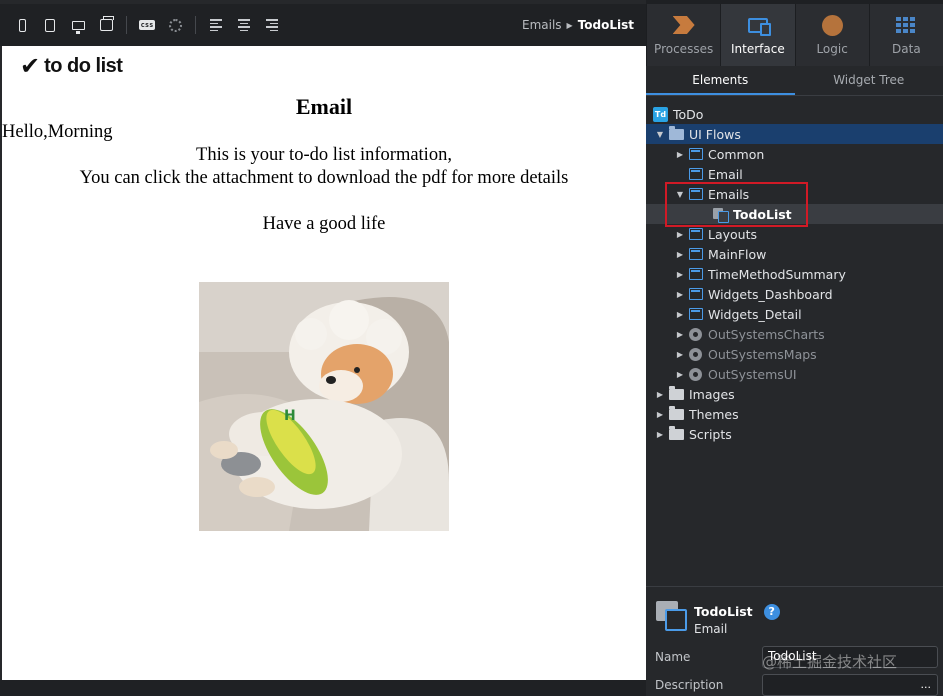 Image resolution: width=943 pixels, height=696 pixels. Describe the element at coordinates (720, 80) in the screenshot. I see `subtab-elements: Elements` at that location.